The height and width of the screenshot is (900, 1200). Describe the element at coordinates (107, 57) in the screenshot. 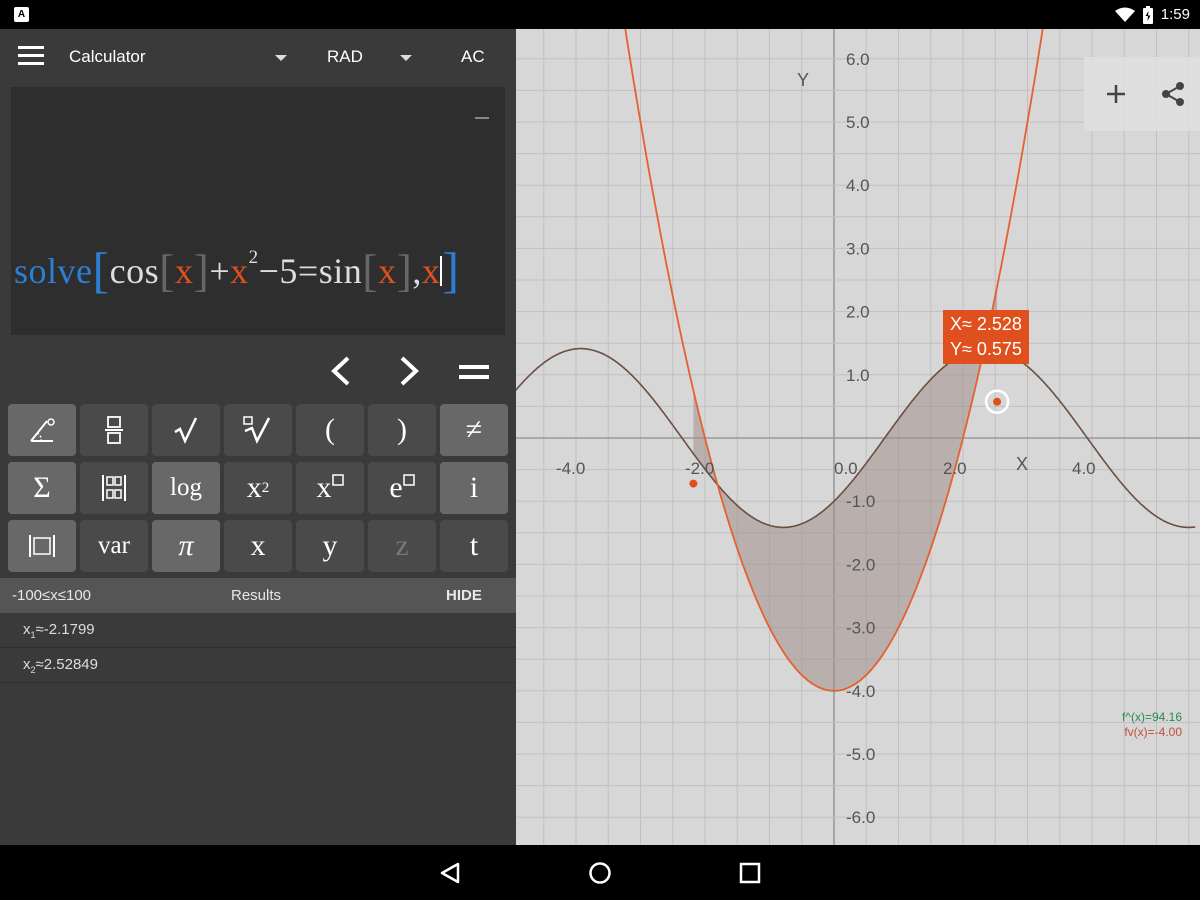

I see `mode-dropdown: Calculator` at that location.